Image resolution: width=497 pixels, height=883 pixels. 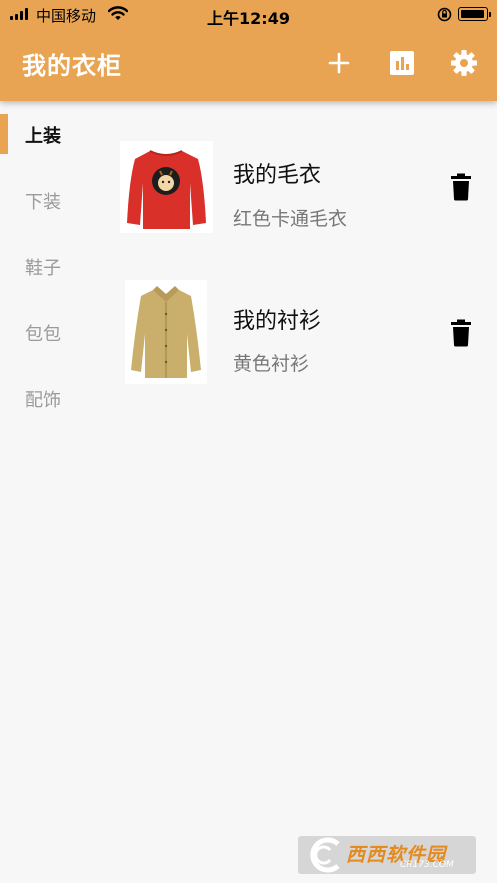 What do you see at coordinates (43, 400) in the screenshot?
I see `sidebar-item-label: 配饰` at bounding box center [43, 400].